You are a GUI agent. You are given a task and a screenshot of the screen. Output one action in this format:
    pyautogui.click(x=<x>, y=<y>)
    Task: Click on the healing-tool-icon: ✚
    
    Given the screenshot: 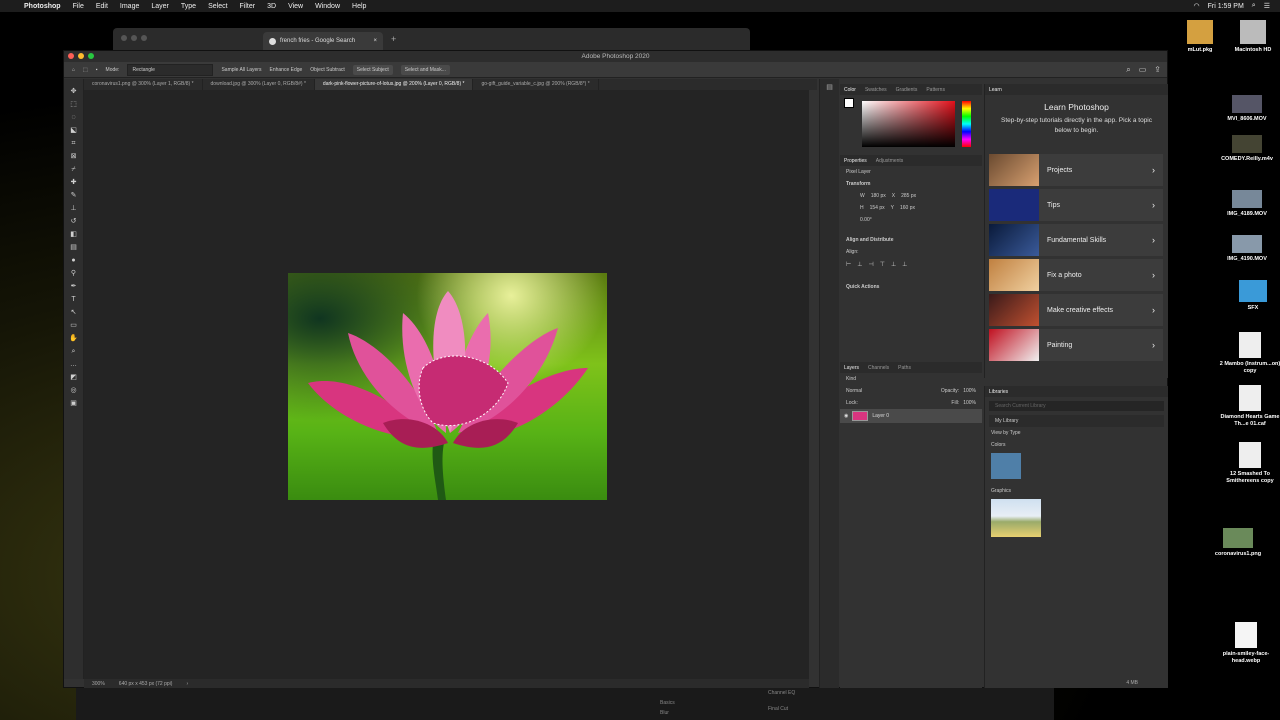 What is the action you would take?
    pyautogui.click(x=73, y=182)
    